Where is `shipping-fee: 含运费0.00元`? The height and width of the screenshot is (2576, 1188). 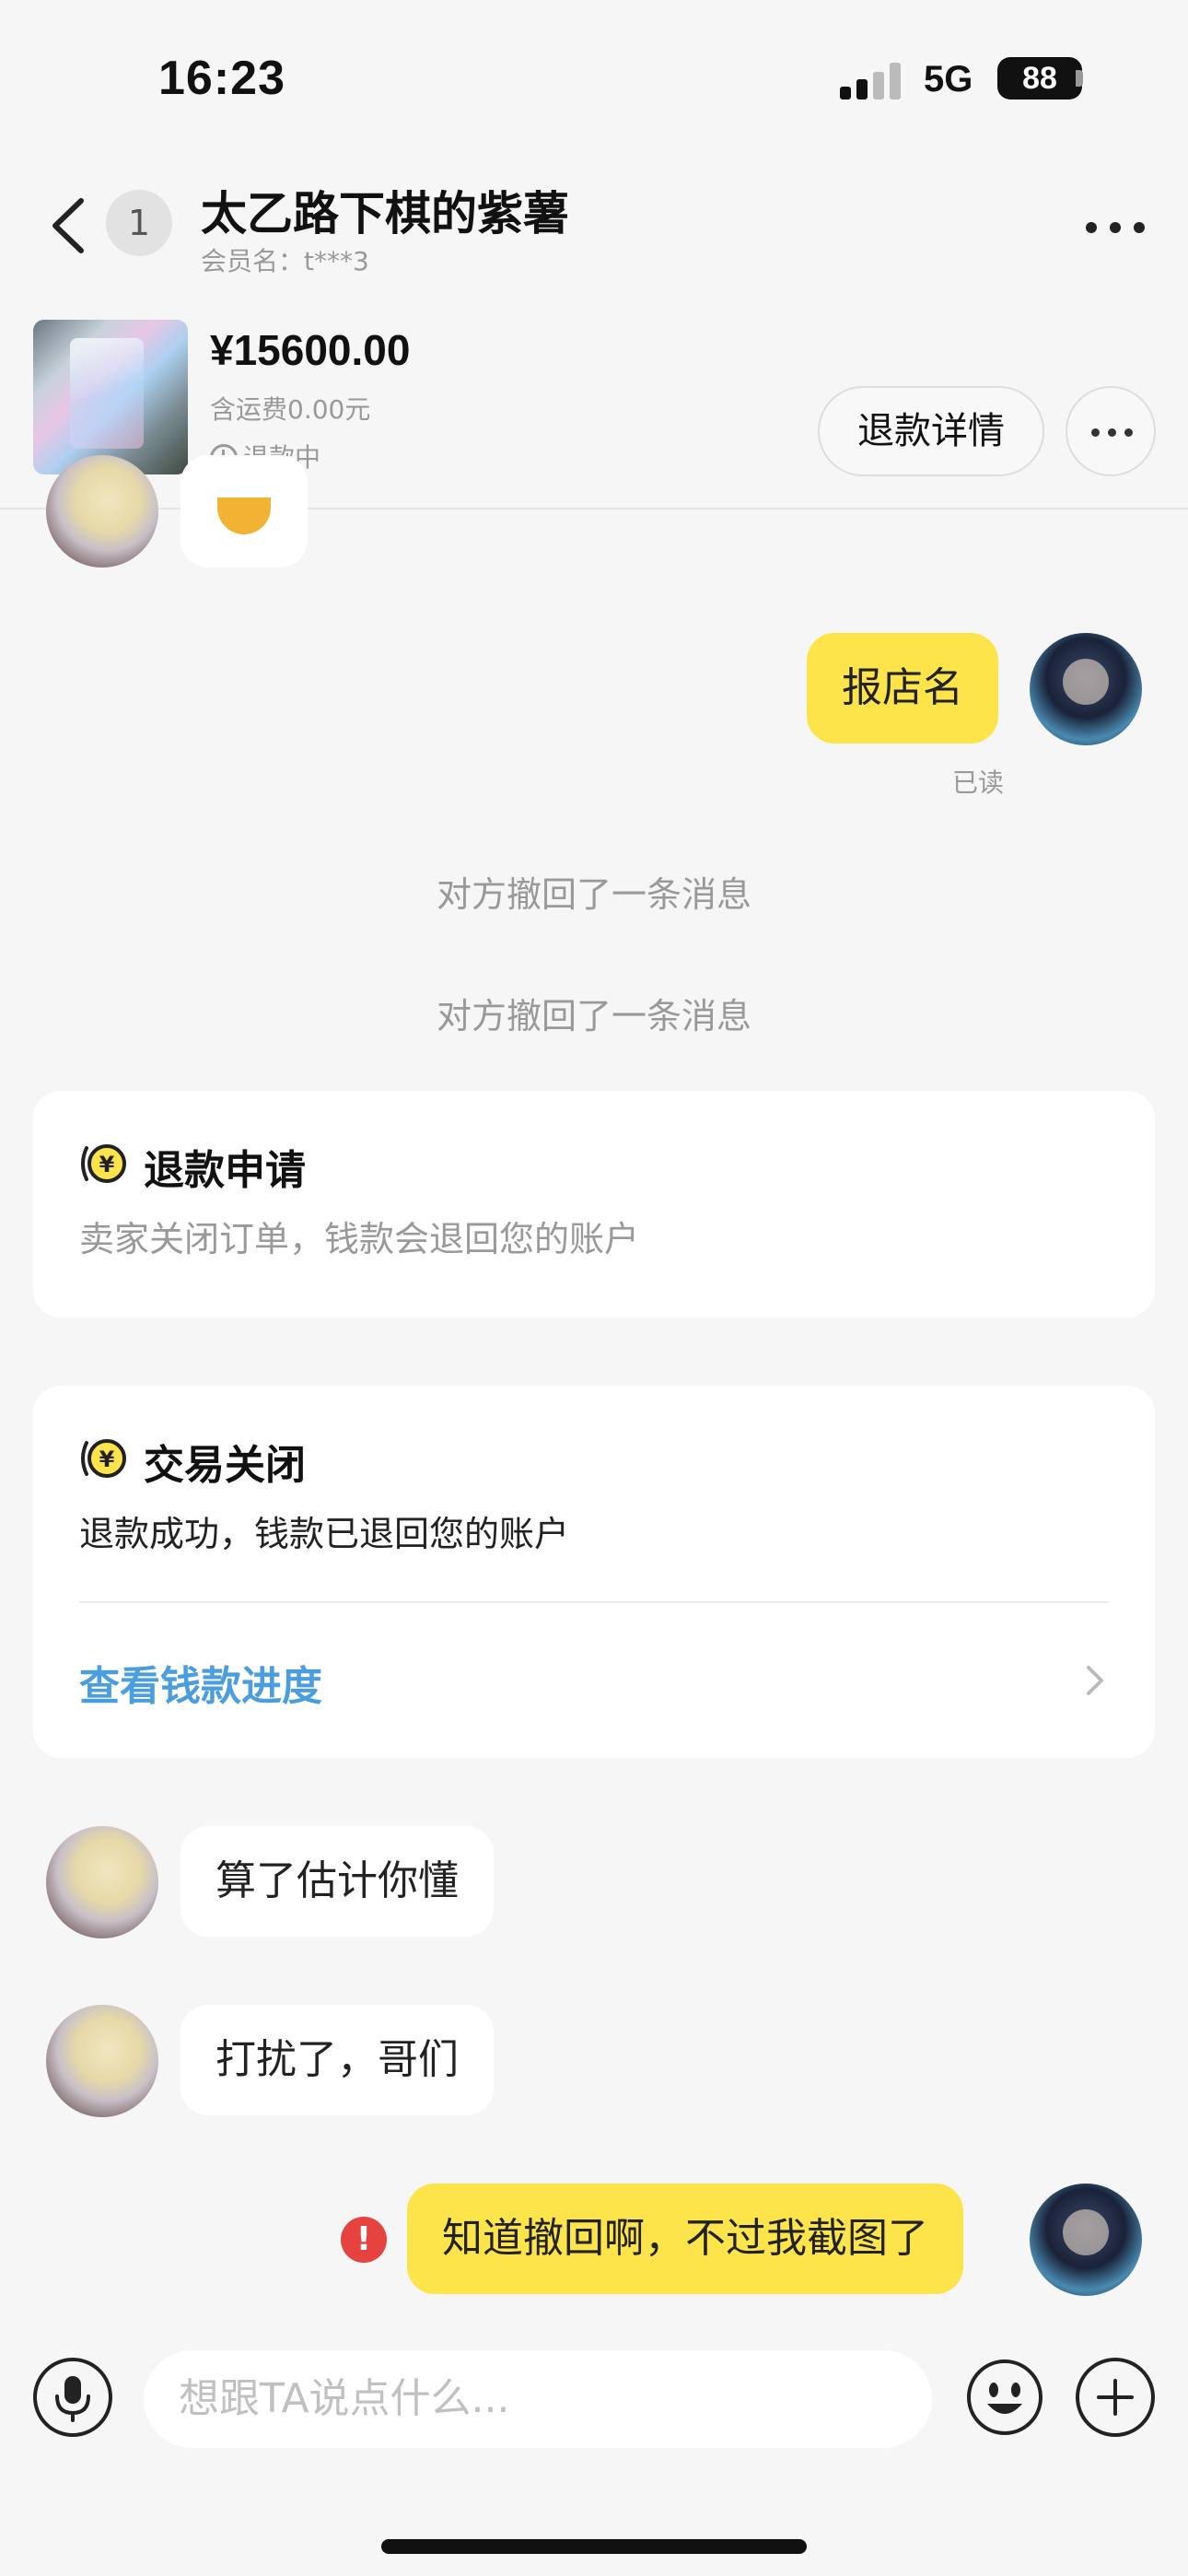 shipping-fee: 含运费0.00元 is located at coordinates (290, 409).